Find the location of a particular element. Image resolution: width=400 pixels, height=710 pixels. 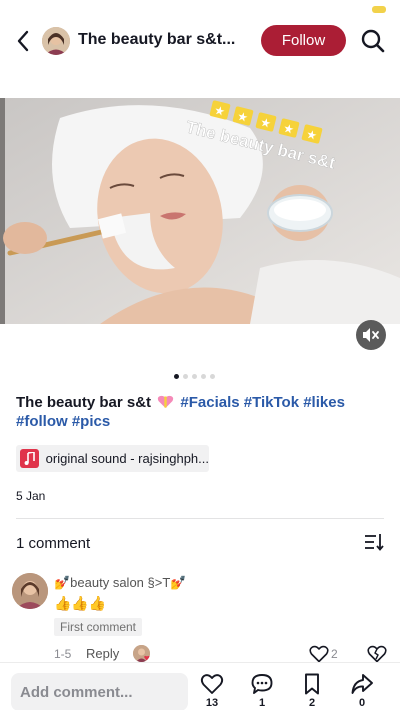

first-comment-badge: First comment is located at coordinates (98, 627).